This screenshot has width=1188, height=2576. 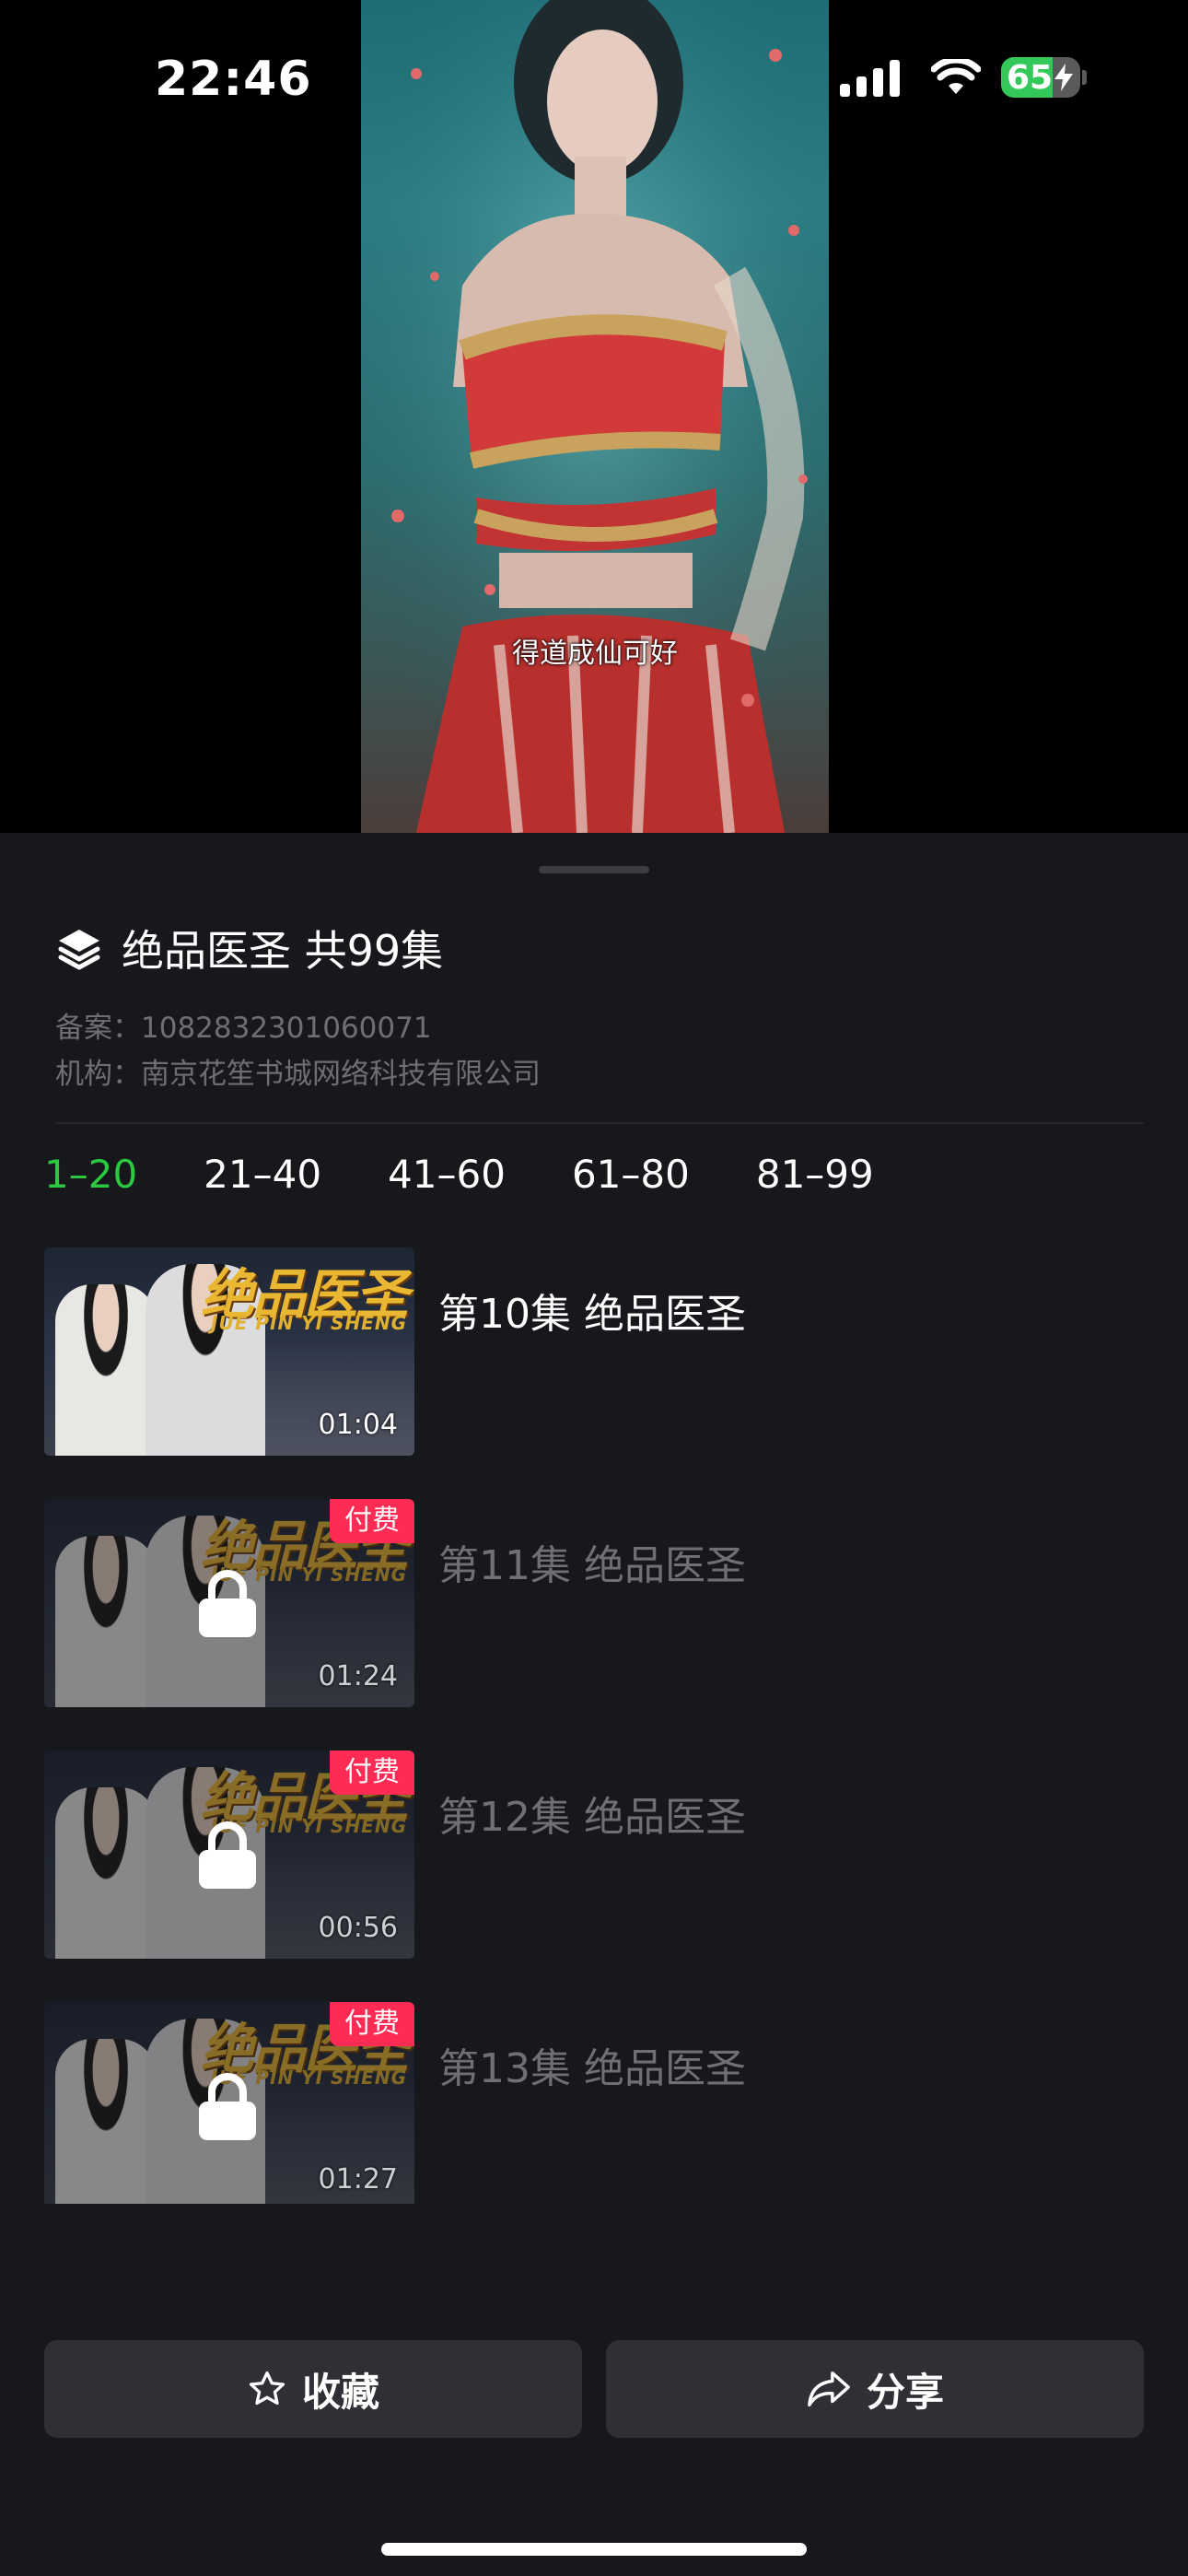 What do you see at coordinates (599, 1123) in the screenshot?
I see `divider` at bounding box center [599, 1123].